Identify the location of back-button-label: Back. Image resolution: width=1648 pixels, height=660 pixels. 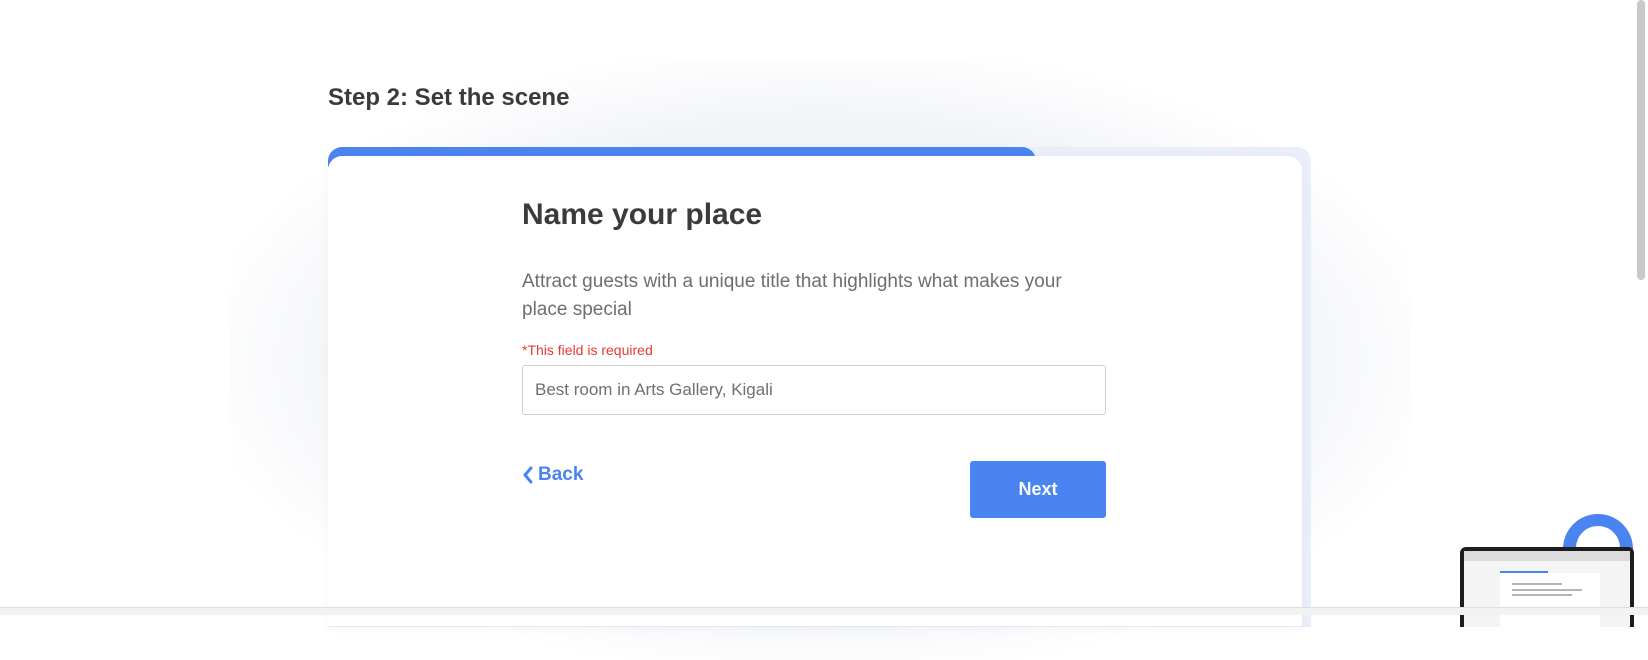
(561, 474).